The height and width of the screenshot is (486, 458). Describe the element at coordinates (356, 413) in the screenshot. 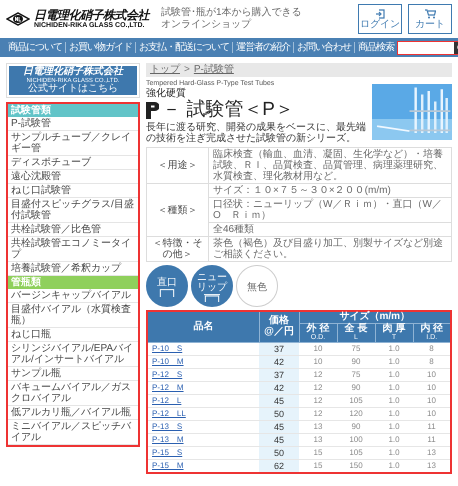

I see `table-cell: 120` at that location.